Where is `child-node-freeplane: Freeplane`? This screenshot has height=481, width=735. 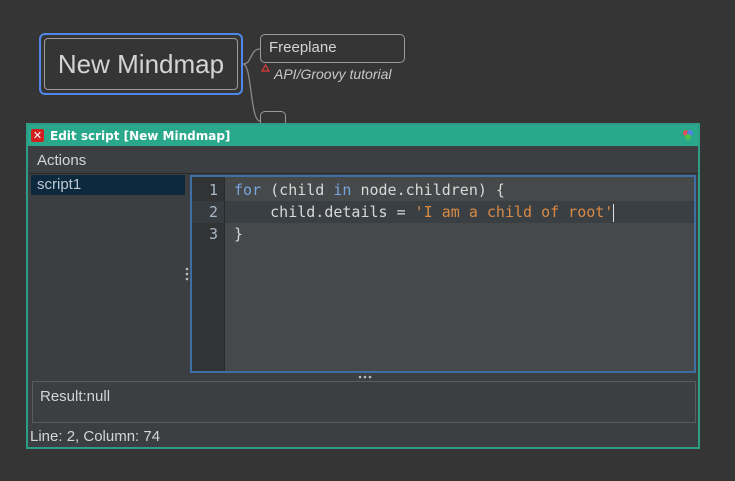
child-node-freeplane: Freeplane is located at coordinates (332, 48).